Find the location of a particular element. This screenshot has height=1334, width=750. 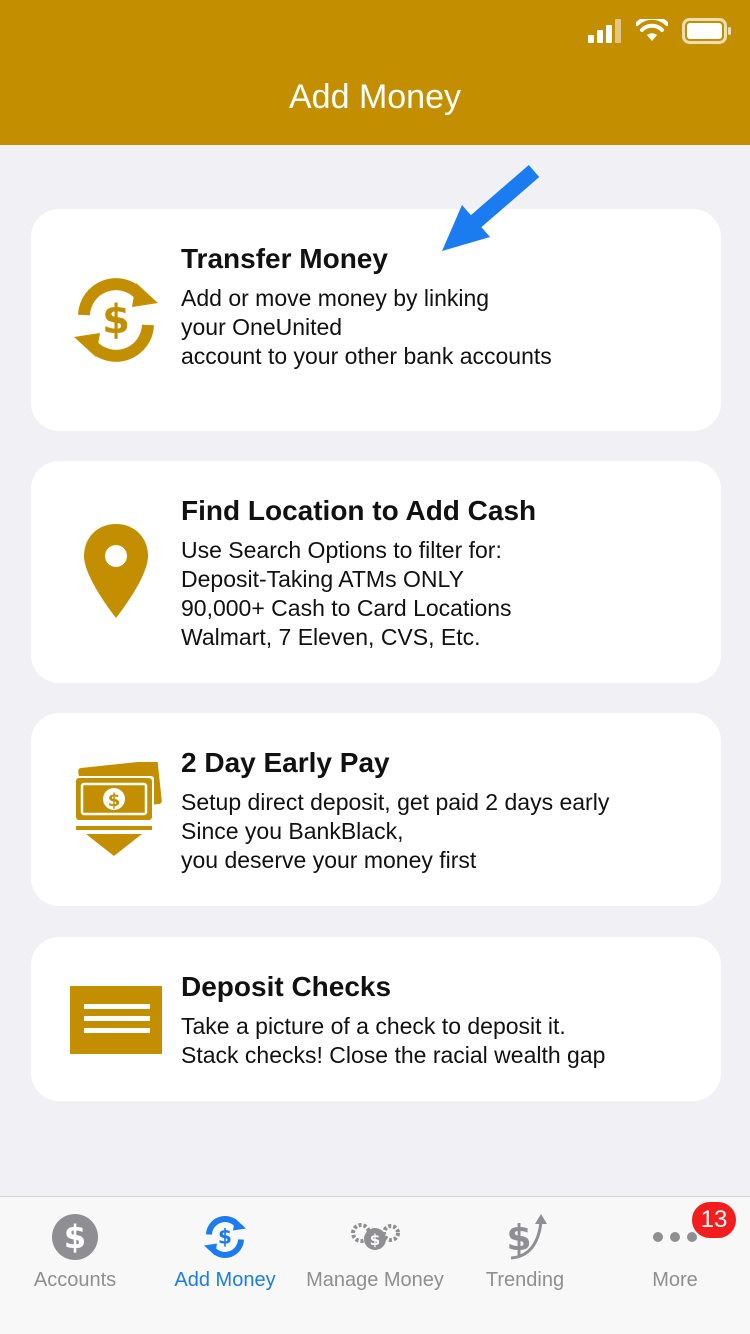

card-title: Transfer Money is located at coordinates (284, 258).